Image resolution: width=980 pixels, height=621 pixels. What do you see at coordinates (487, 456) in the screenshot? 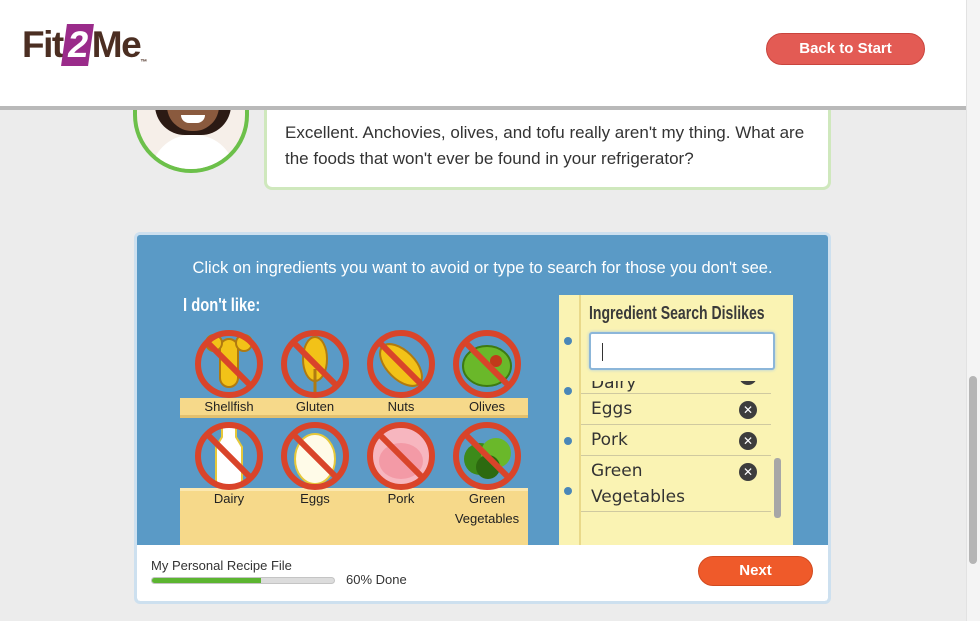
I see `greens-icon` at bounding box center [487, 456].